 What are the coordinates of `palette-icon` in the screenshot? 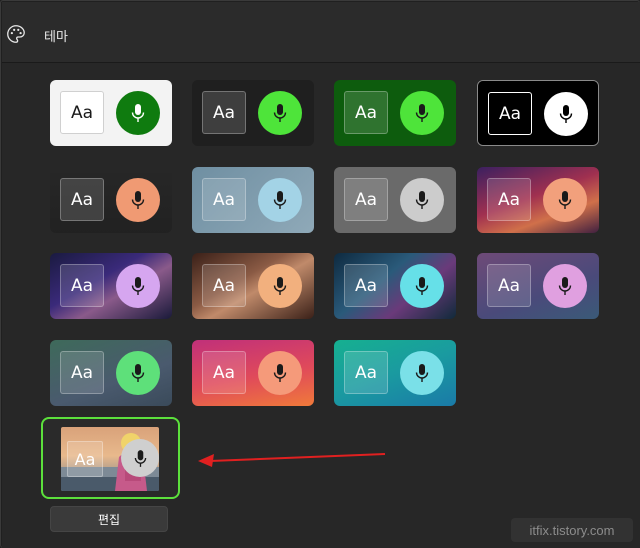 It's located at (16, 34).